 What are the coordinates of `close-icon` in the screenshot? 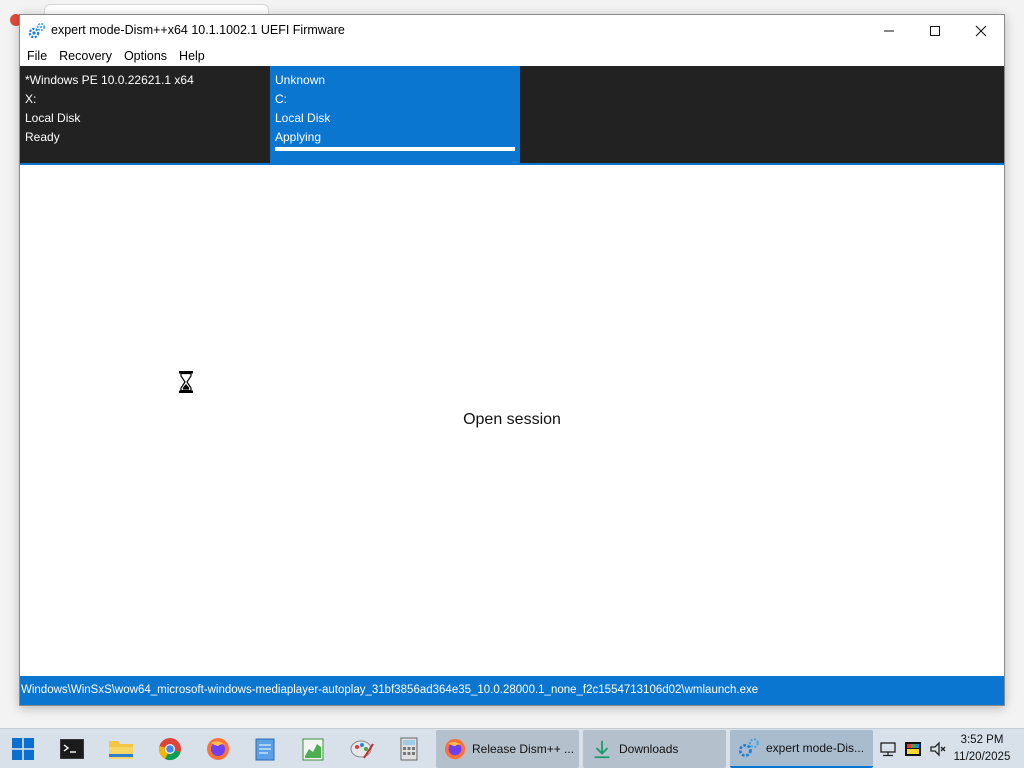 It's located at (981, 30).